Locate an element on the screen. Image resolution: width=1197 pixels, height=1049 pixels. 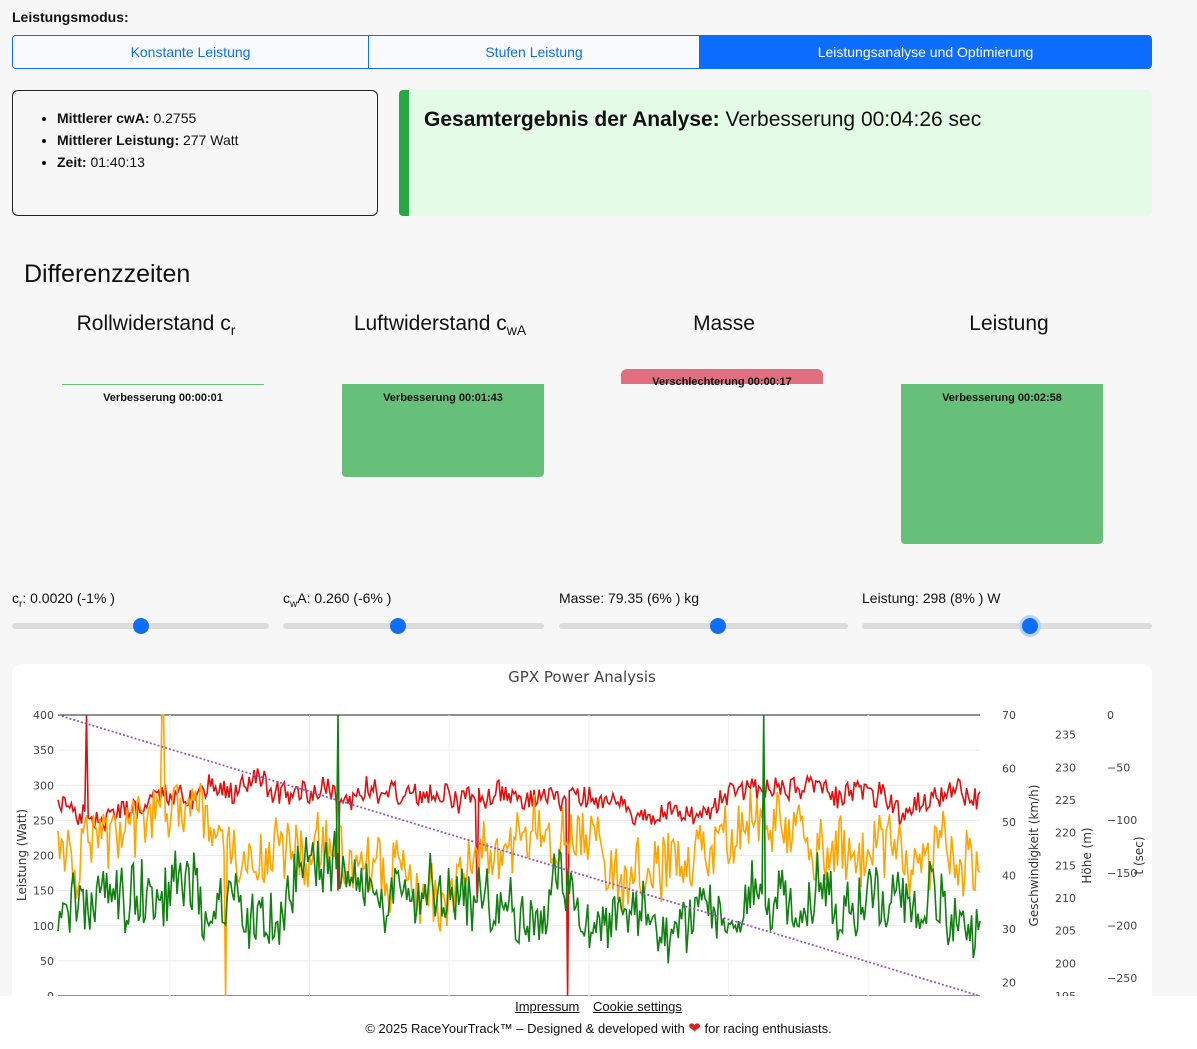
impressum-link: Impressum is located at coordinates (547, 1006).